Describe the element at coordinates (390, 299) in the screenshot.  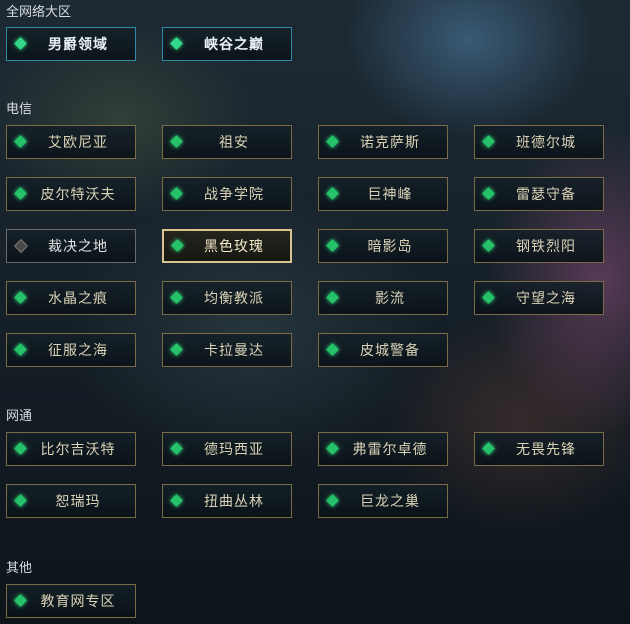
I see `server-label: 影流` at that location.